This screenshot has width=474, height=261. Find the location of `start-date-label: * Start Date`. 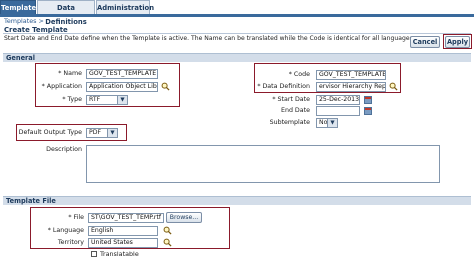

start-date-label: * Start Date is located at coordinates (291, 99).